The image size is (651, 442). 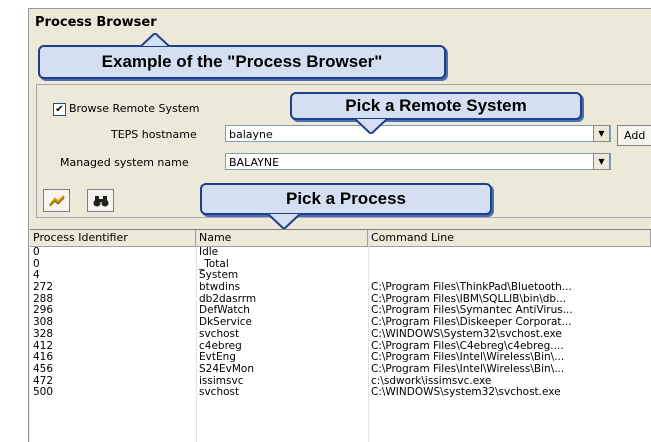 I want to click on callout-example: Example of the "Process Browser", so click(x=242, y=56).